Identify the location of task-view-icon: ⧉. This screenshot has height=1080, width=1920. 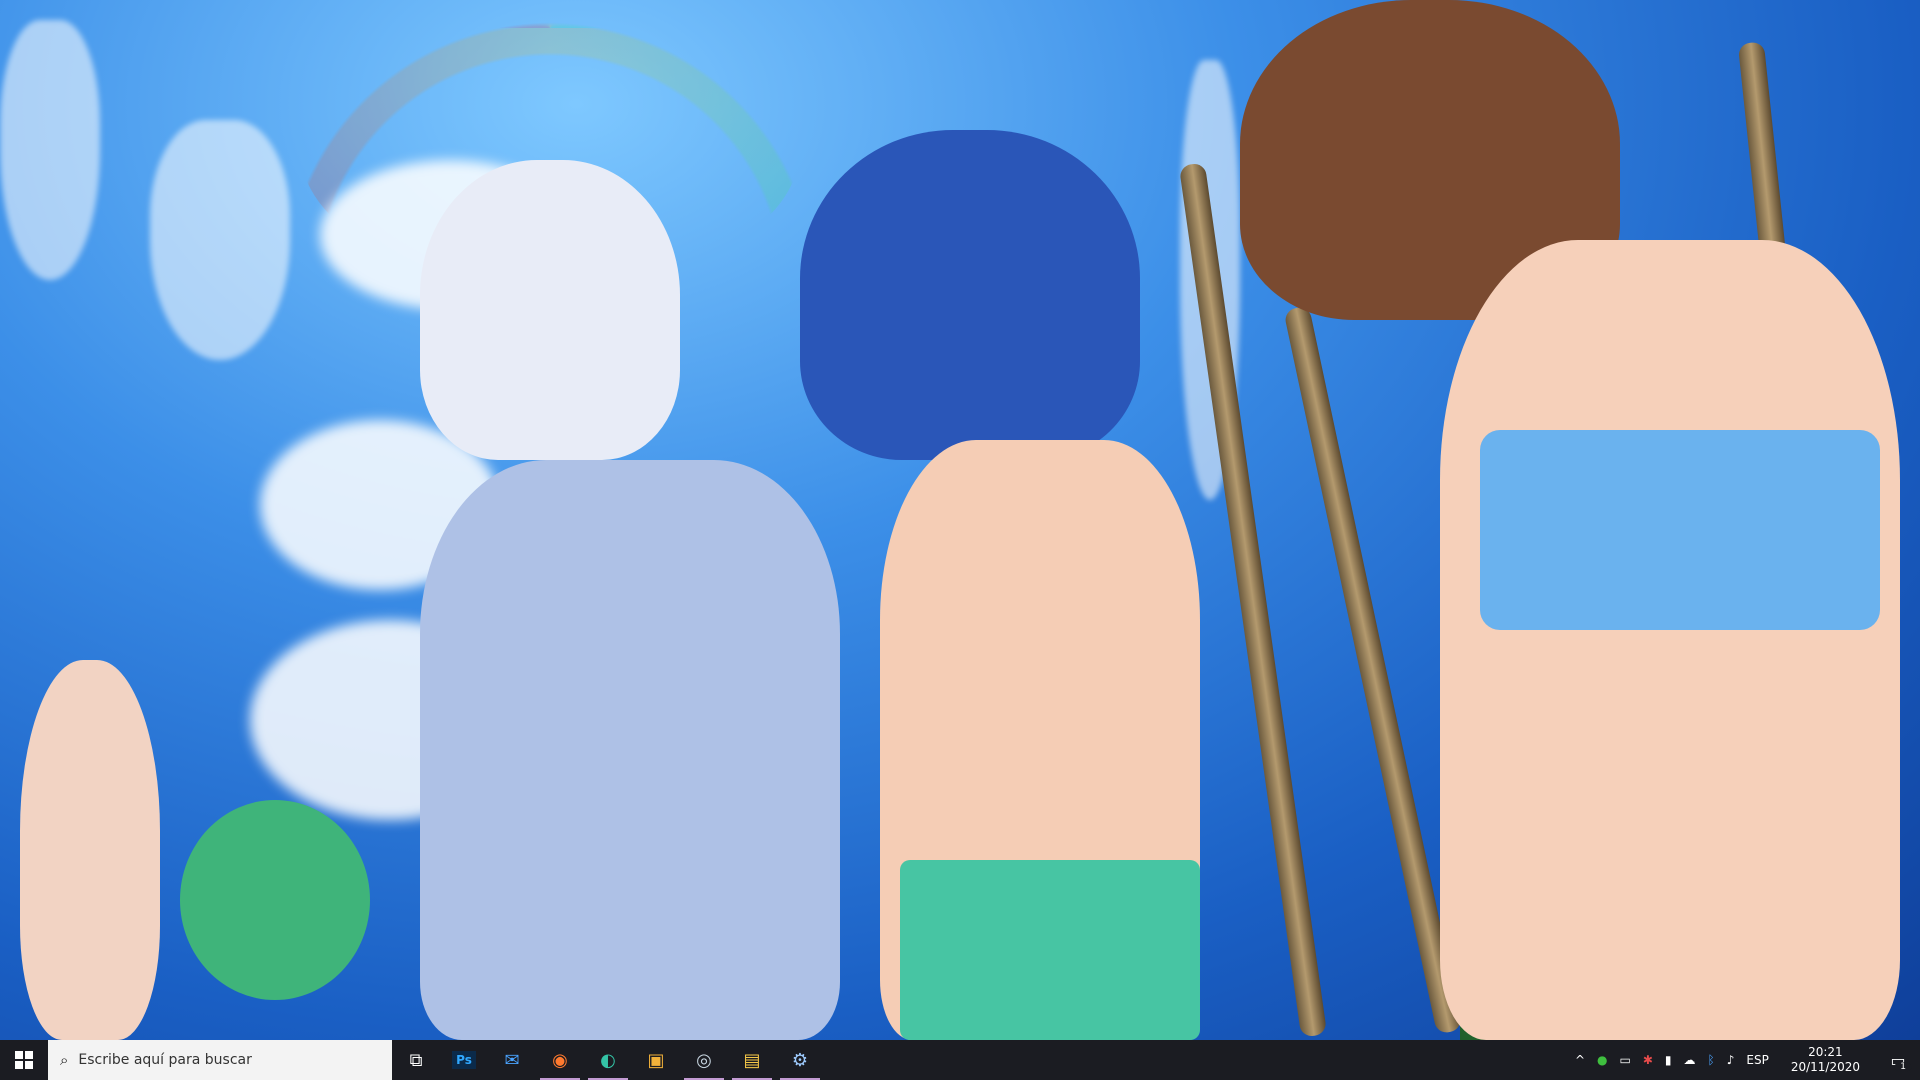
(416, 1060).